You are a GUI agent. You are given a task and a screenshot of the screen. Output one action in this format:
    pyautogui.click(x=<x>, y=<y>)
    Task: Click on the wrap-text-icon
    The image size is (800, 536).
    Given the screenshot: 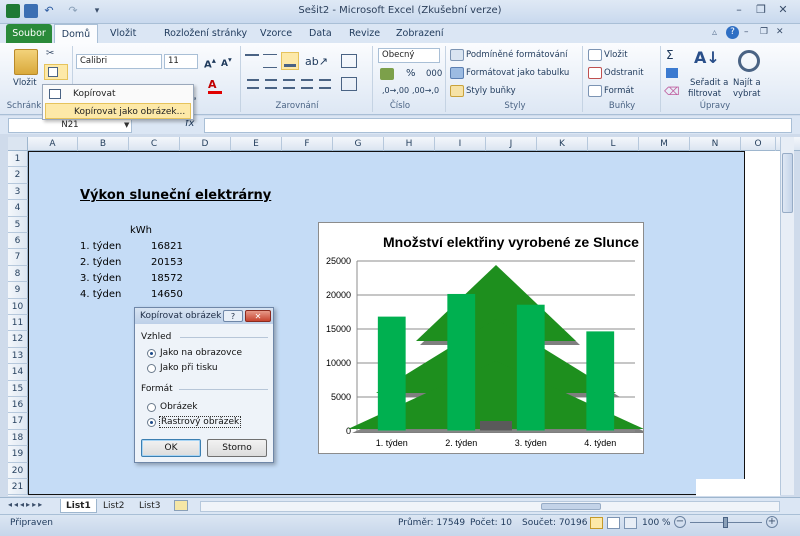 What is the action you would take?
    pyautogui.click(x=349, y=61)
    